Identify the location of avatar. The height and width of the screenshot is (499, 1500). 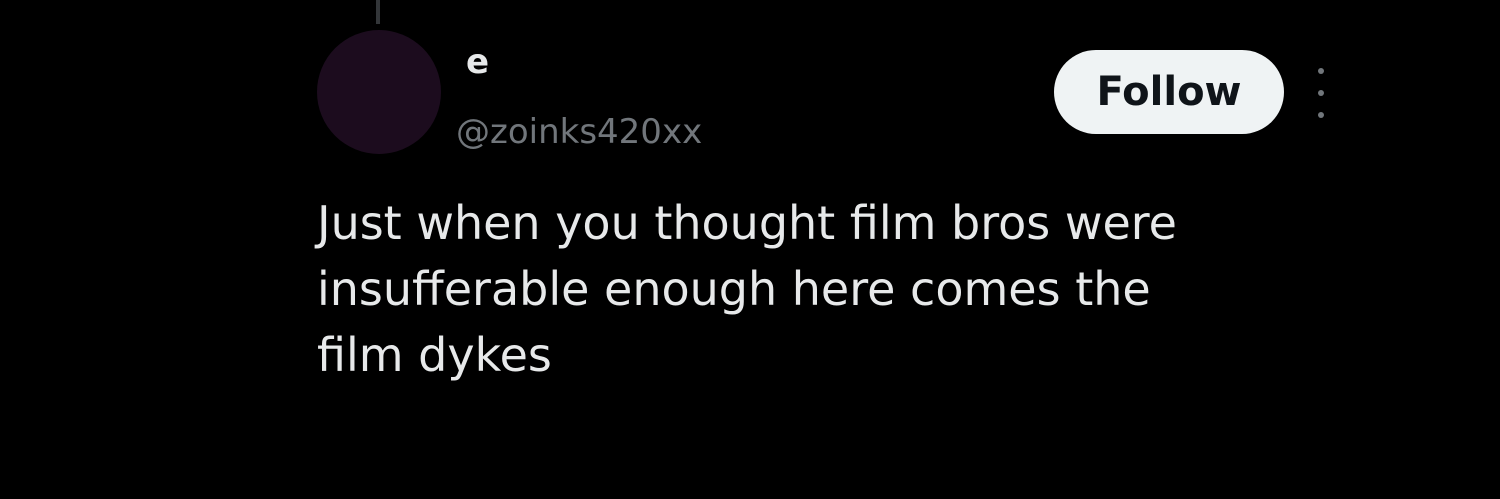
(379, 92).